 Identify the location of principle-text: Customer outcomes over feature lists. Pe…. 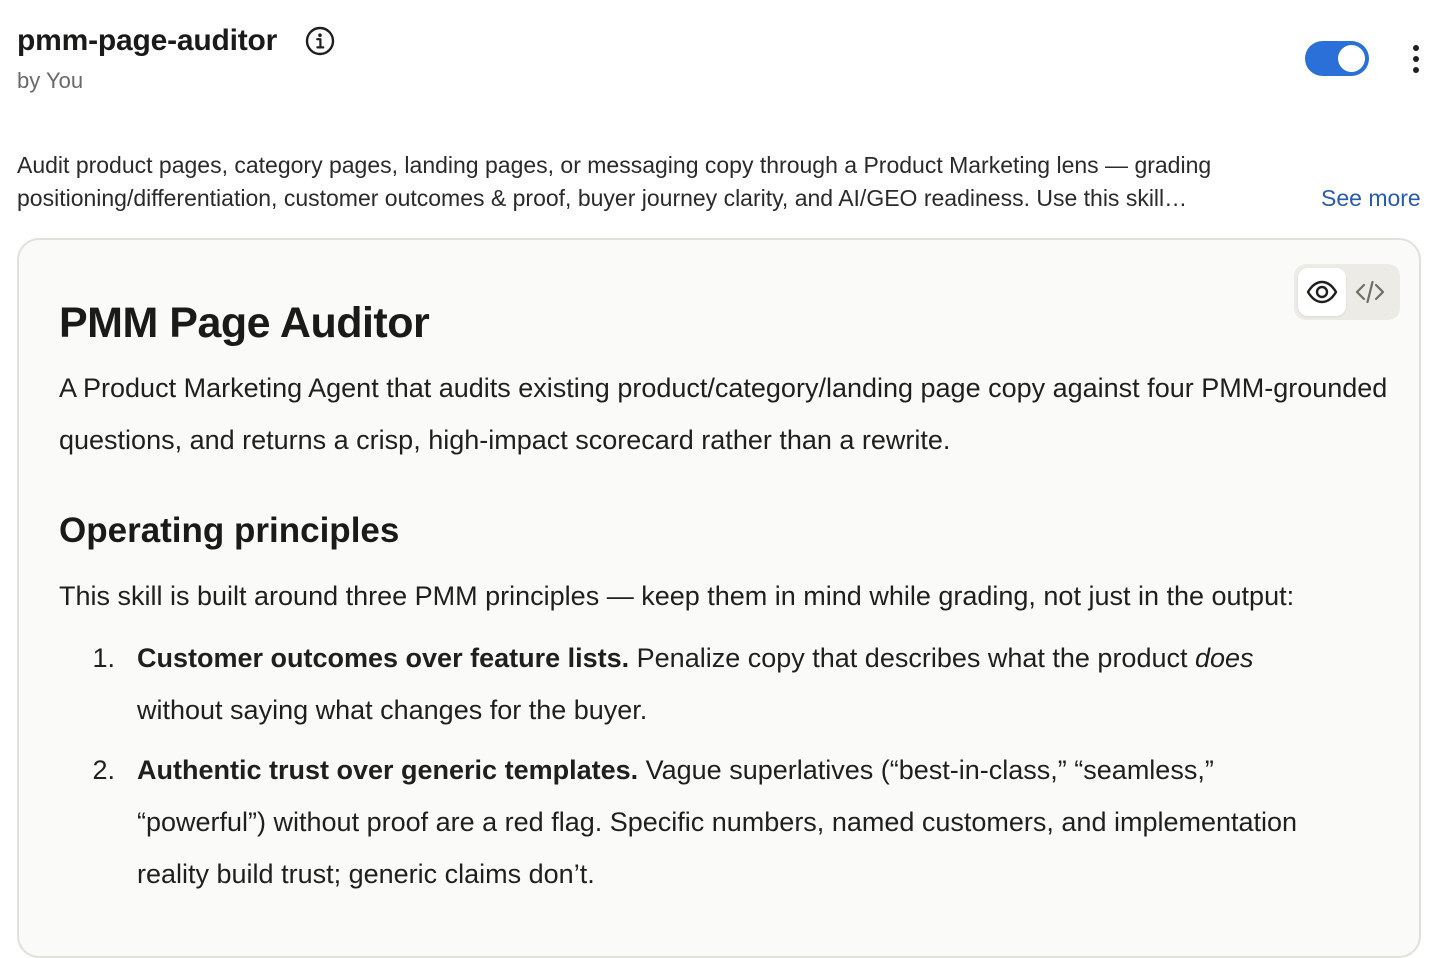
(765, 684).